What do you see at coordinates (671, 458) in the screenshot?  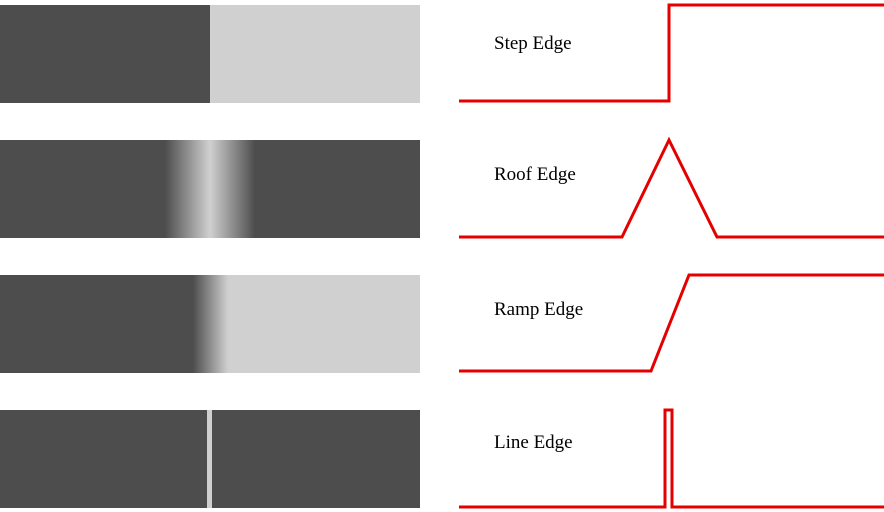 I see `line-edge-profile` at bounding box center [671, 458].